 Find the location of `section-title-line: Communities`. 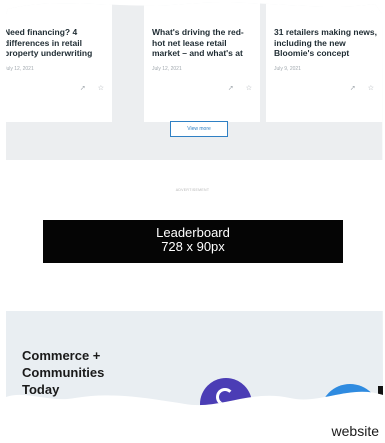

section-title-line: Communities is located at coordinates (63, 372).